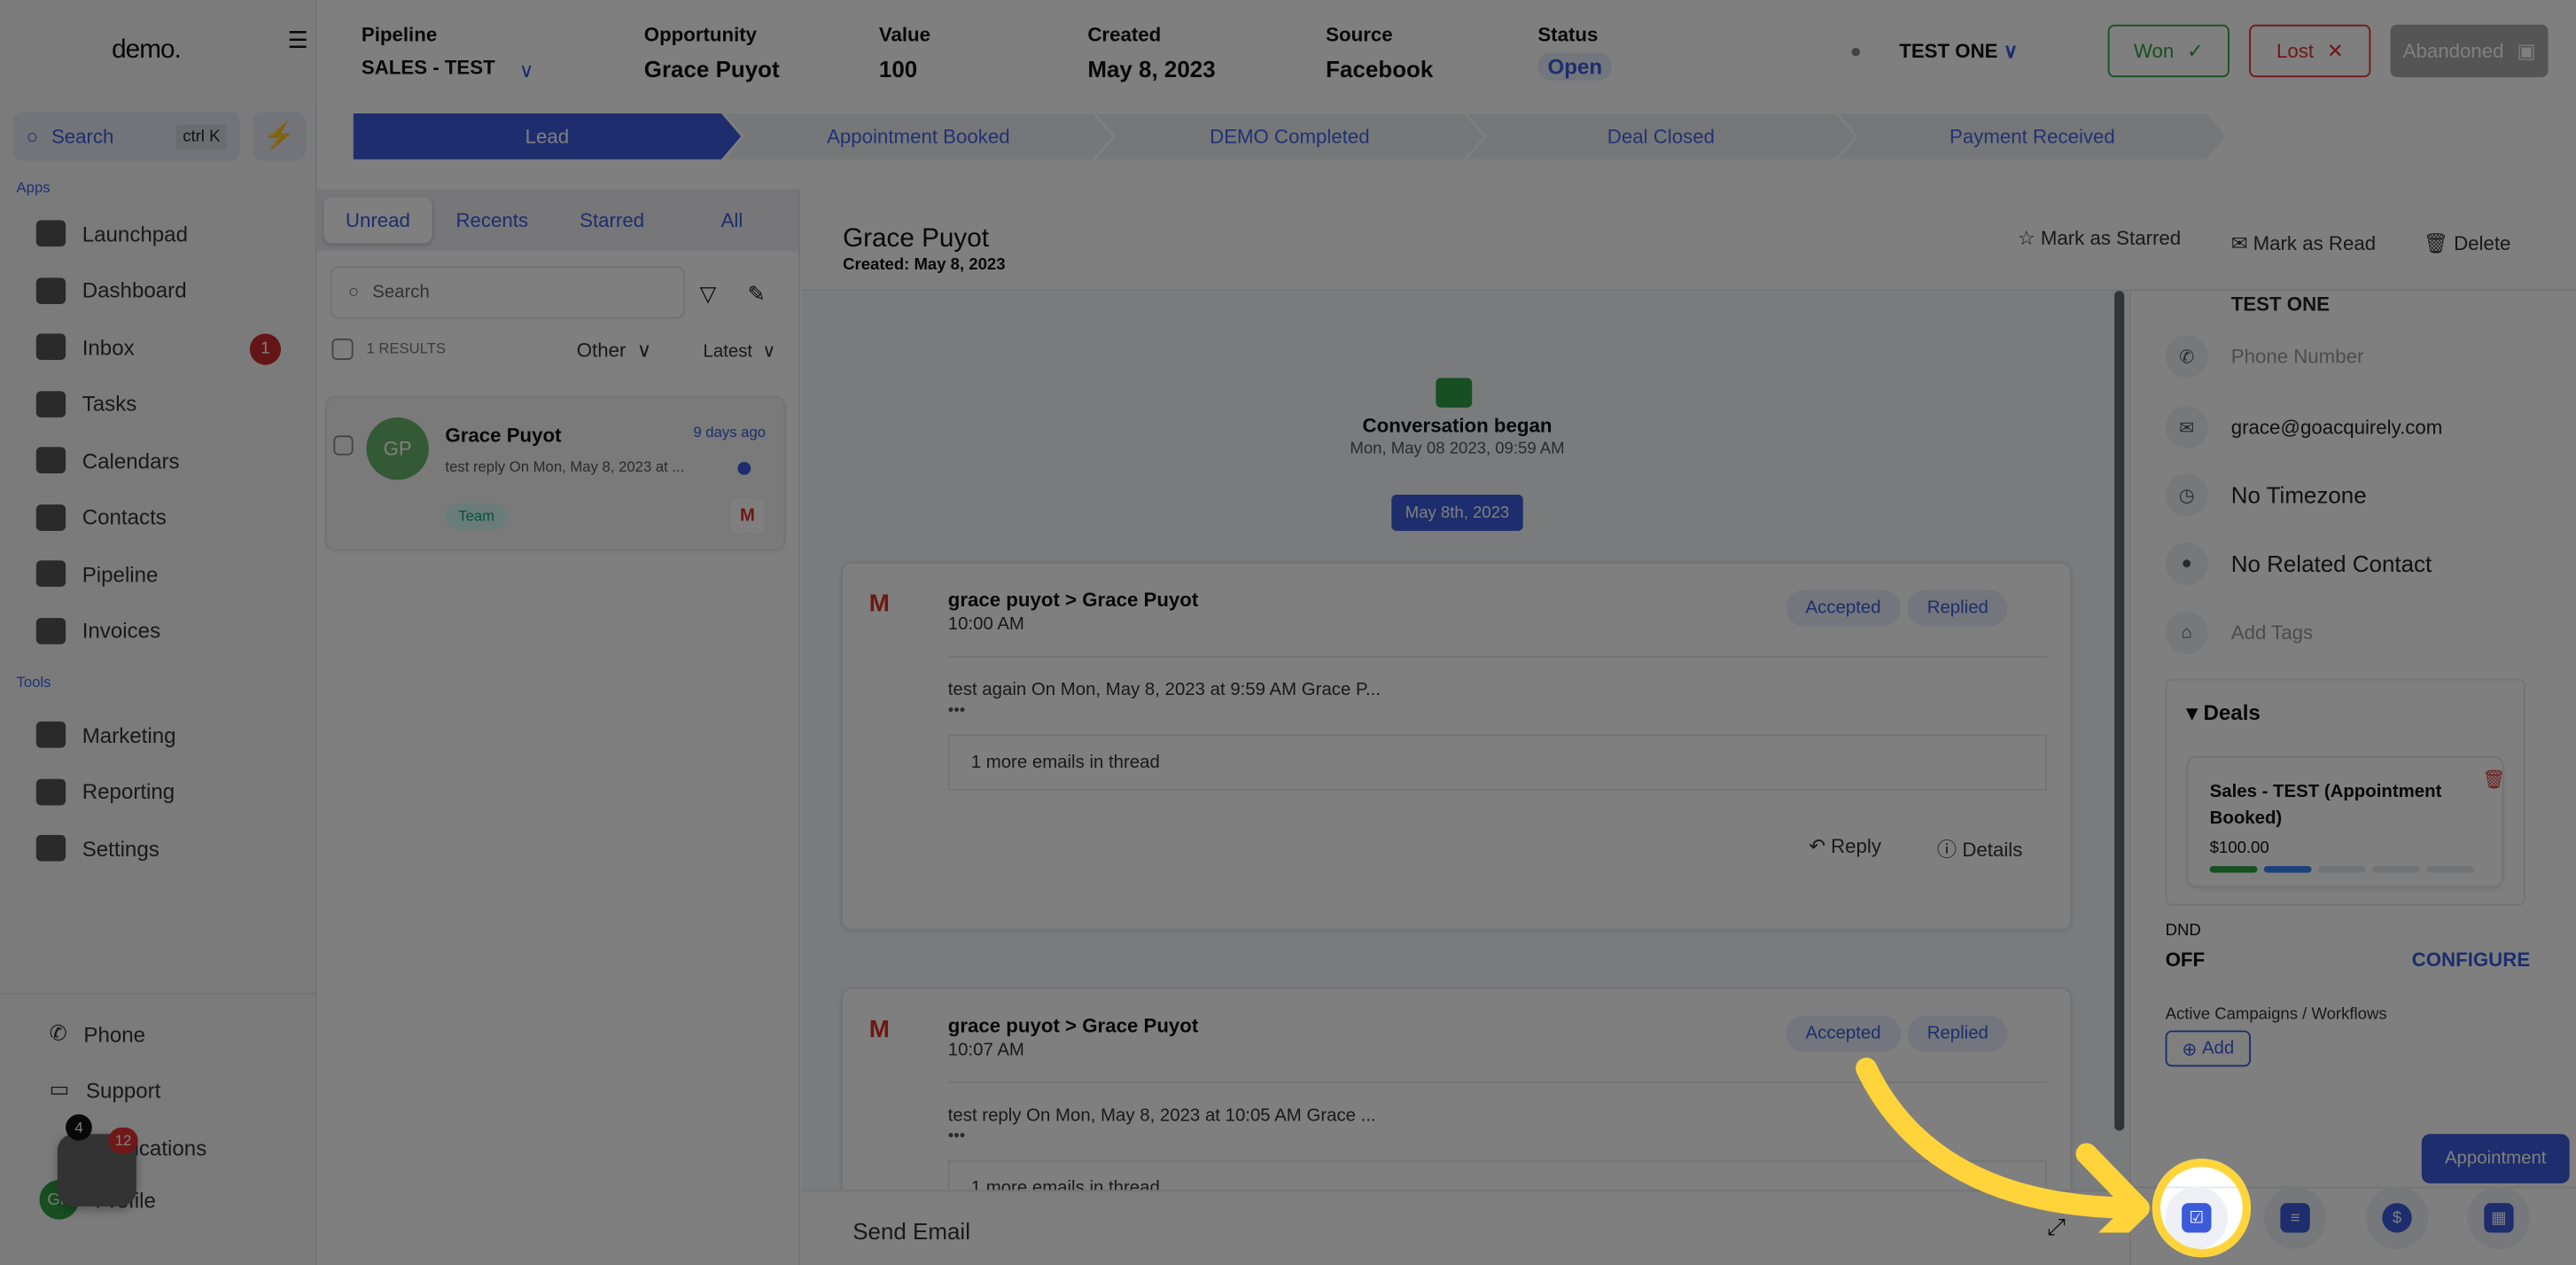  What do you see at coordinates (428, 67) in the screenshot?
I see `field-value: SALES - TEST` at bounding box center [428, 67].